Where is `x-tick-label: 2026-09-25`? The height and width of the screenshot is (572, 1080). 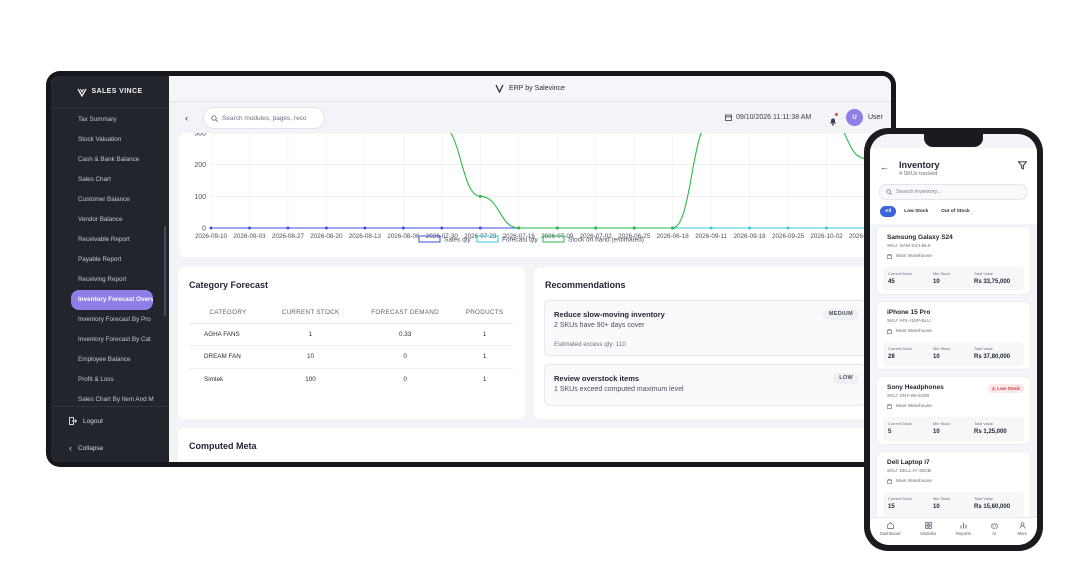
x-tick-label: 2026-09-25 is located at coordinates (788, 236).